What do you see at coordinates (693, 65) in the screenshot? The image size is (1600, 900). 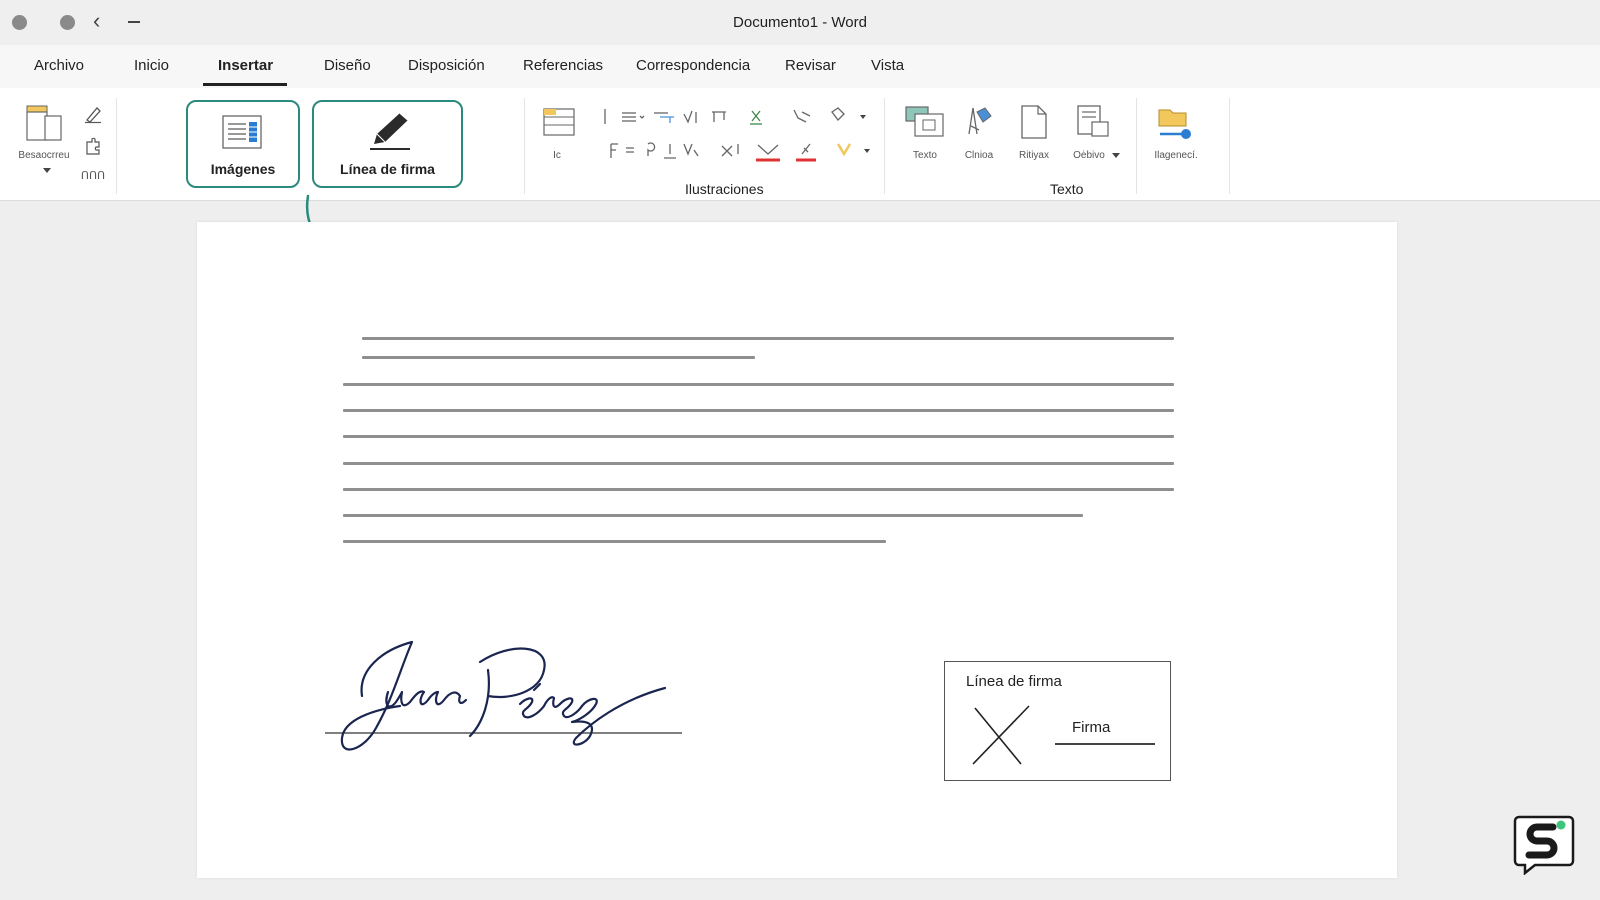 I see `tab-correspondencia: Correspondencia` at bounding box center [693, 65].